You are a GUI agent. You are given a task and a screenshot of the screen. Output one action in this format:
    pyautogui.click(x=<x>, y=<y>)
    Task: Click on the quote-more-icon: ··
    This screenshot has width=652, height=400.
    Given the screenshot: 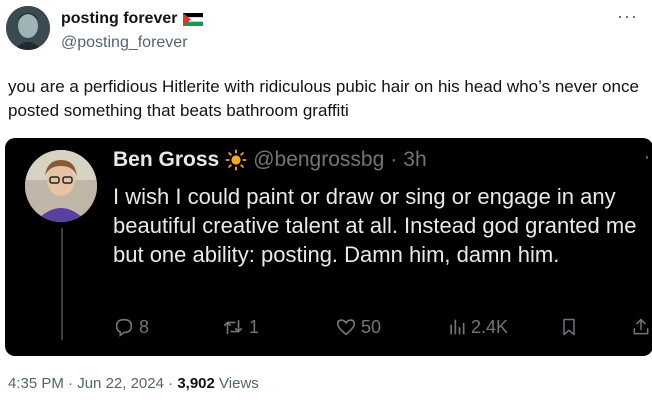 What is the action you would take?
    pyautogui.click(x=648, y=157)
    